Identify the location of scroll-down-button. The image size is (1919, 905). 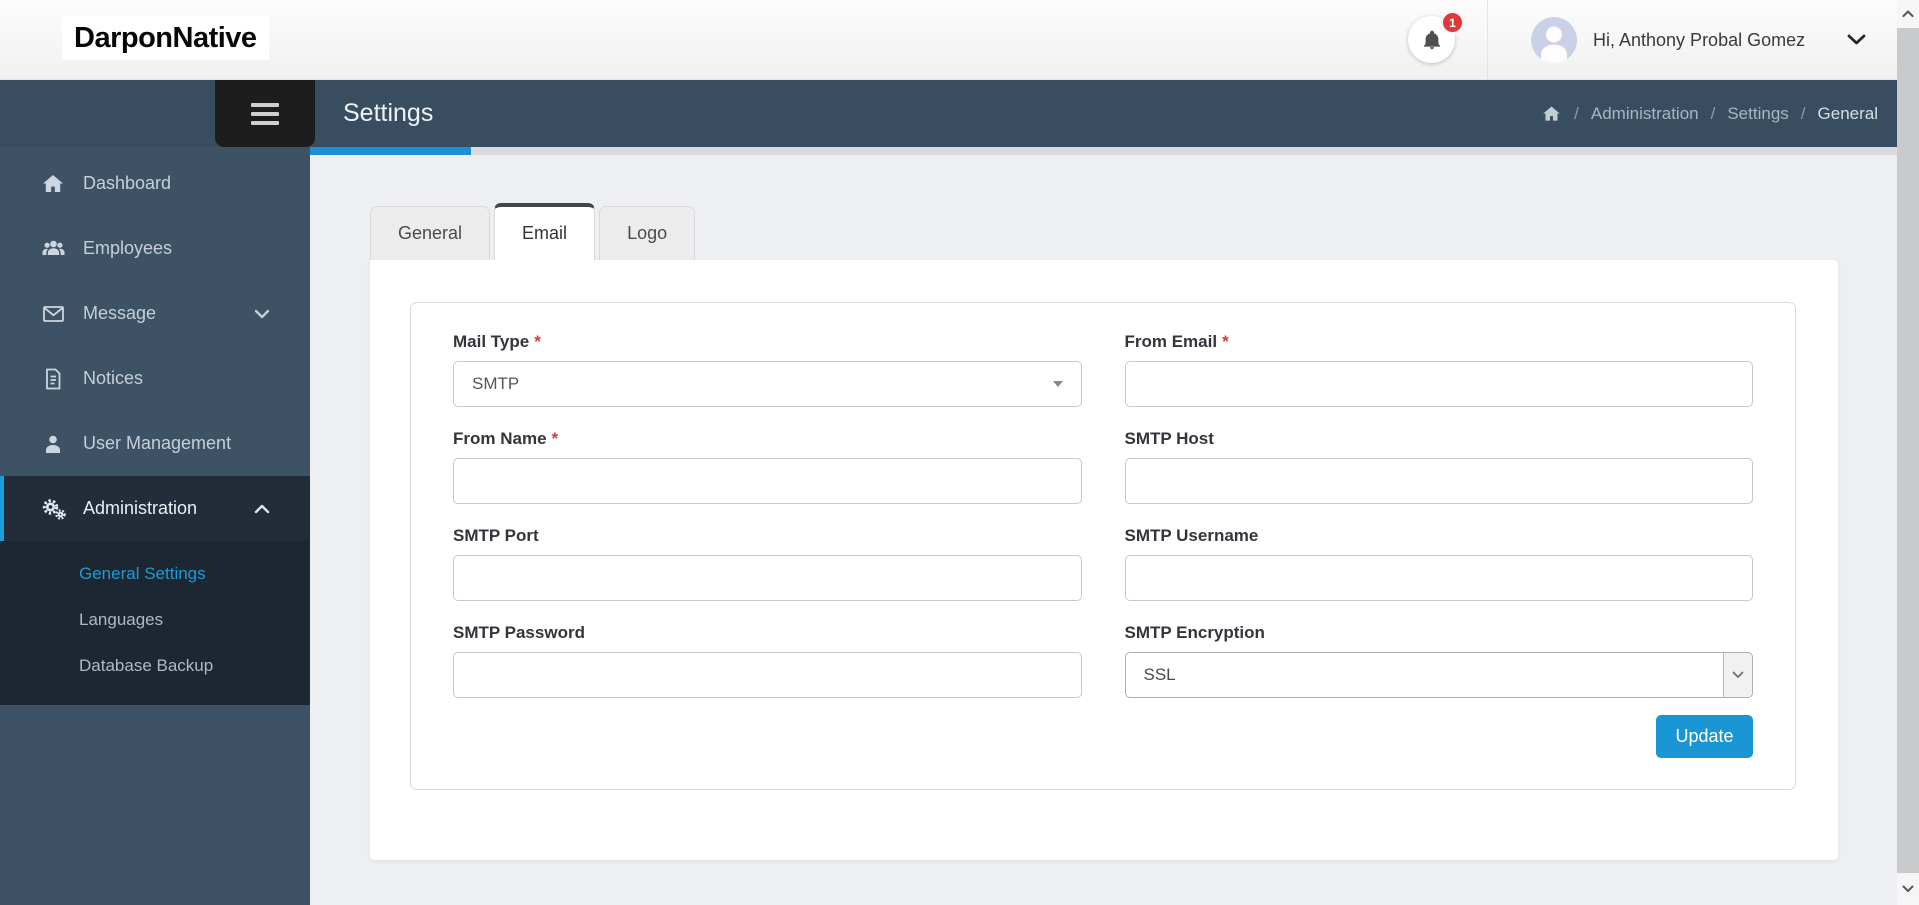
(1908, 889).